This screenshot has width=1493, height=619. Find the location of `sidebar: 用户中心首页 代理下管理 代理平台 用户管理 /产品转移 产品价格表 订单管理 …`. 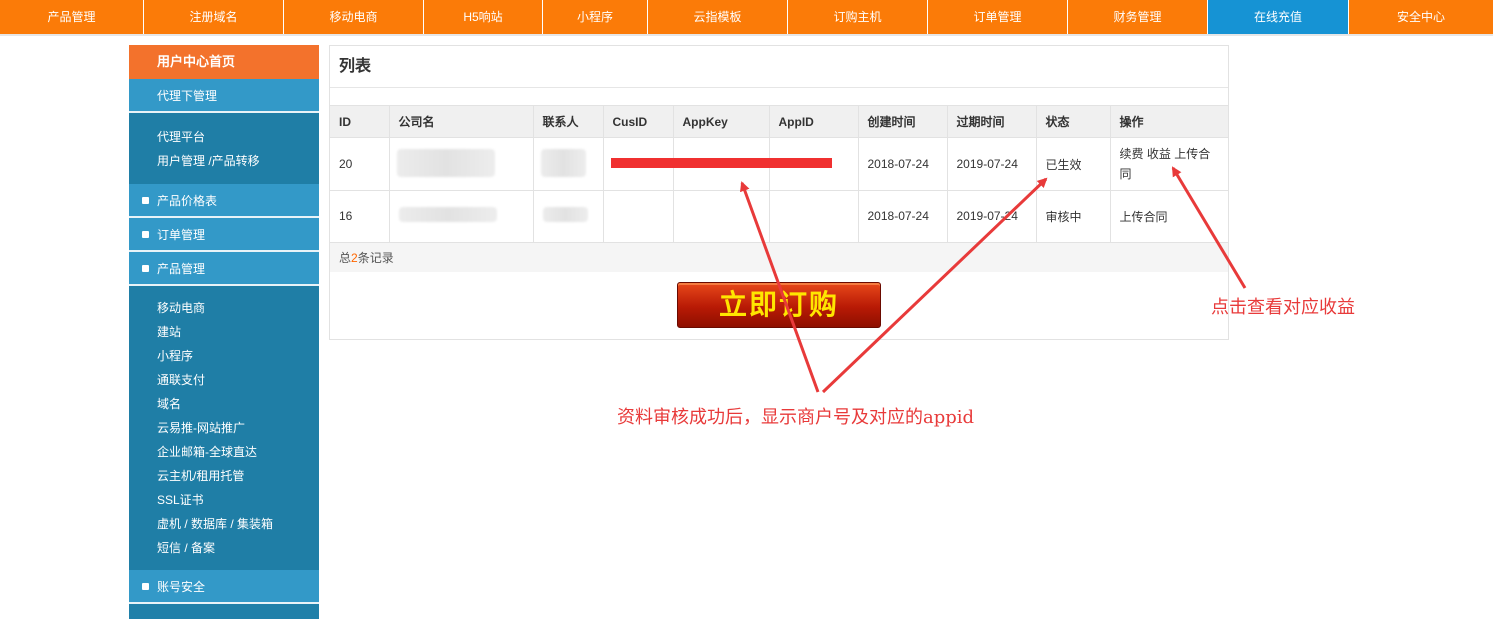

sidebar: 用户中心首页 代理下管理 代理平台 用户管理 /产品转移 产品价格表 订单管理 … is located at coordinates (224, 332).